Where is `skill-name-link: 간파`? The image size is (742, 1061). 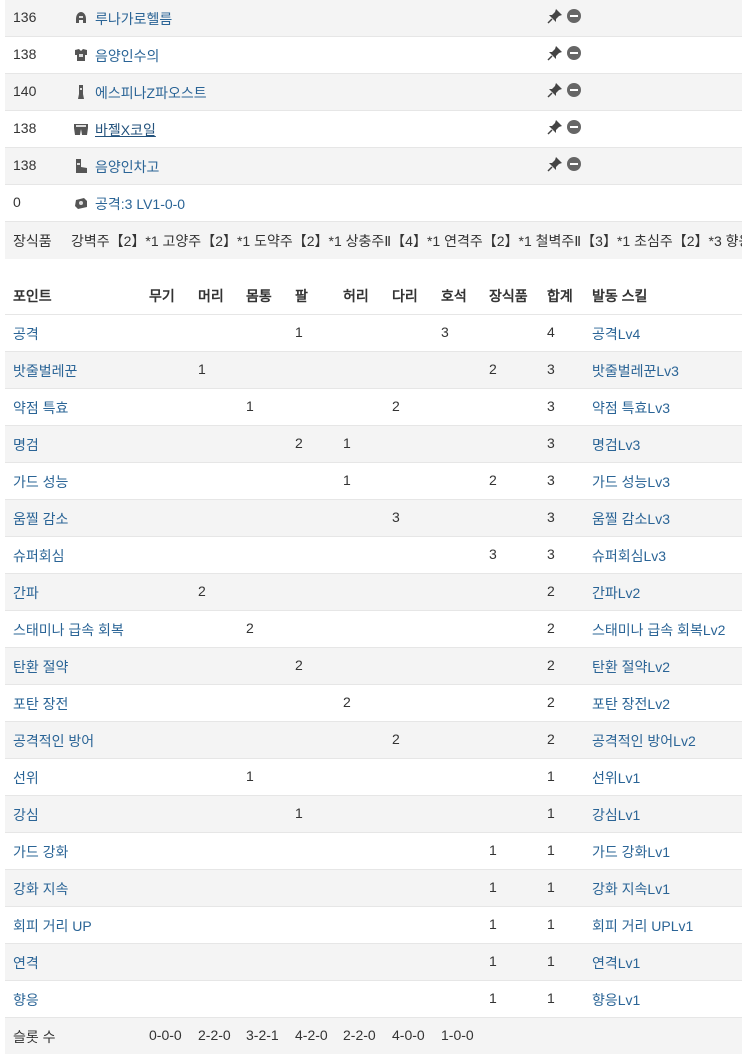 skill-name-link: 간파 is located at coordinates (26, 593).